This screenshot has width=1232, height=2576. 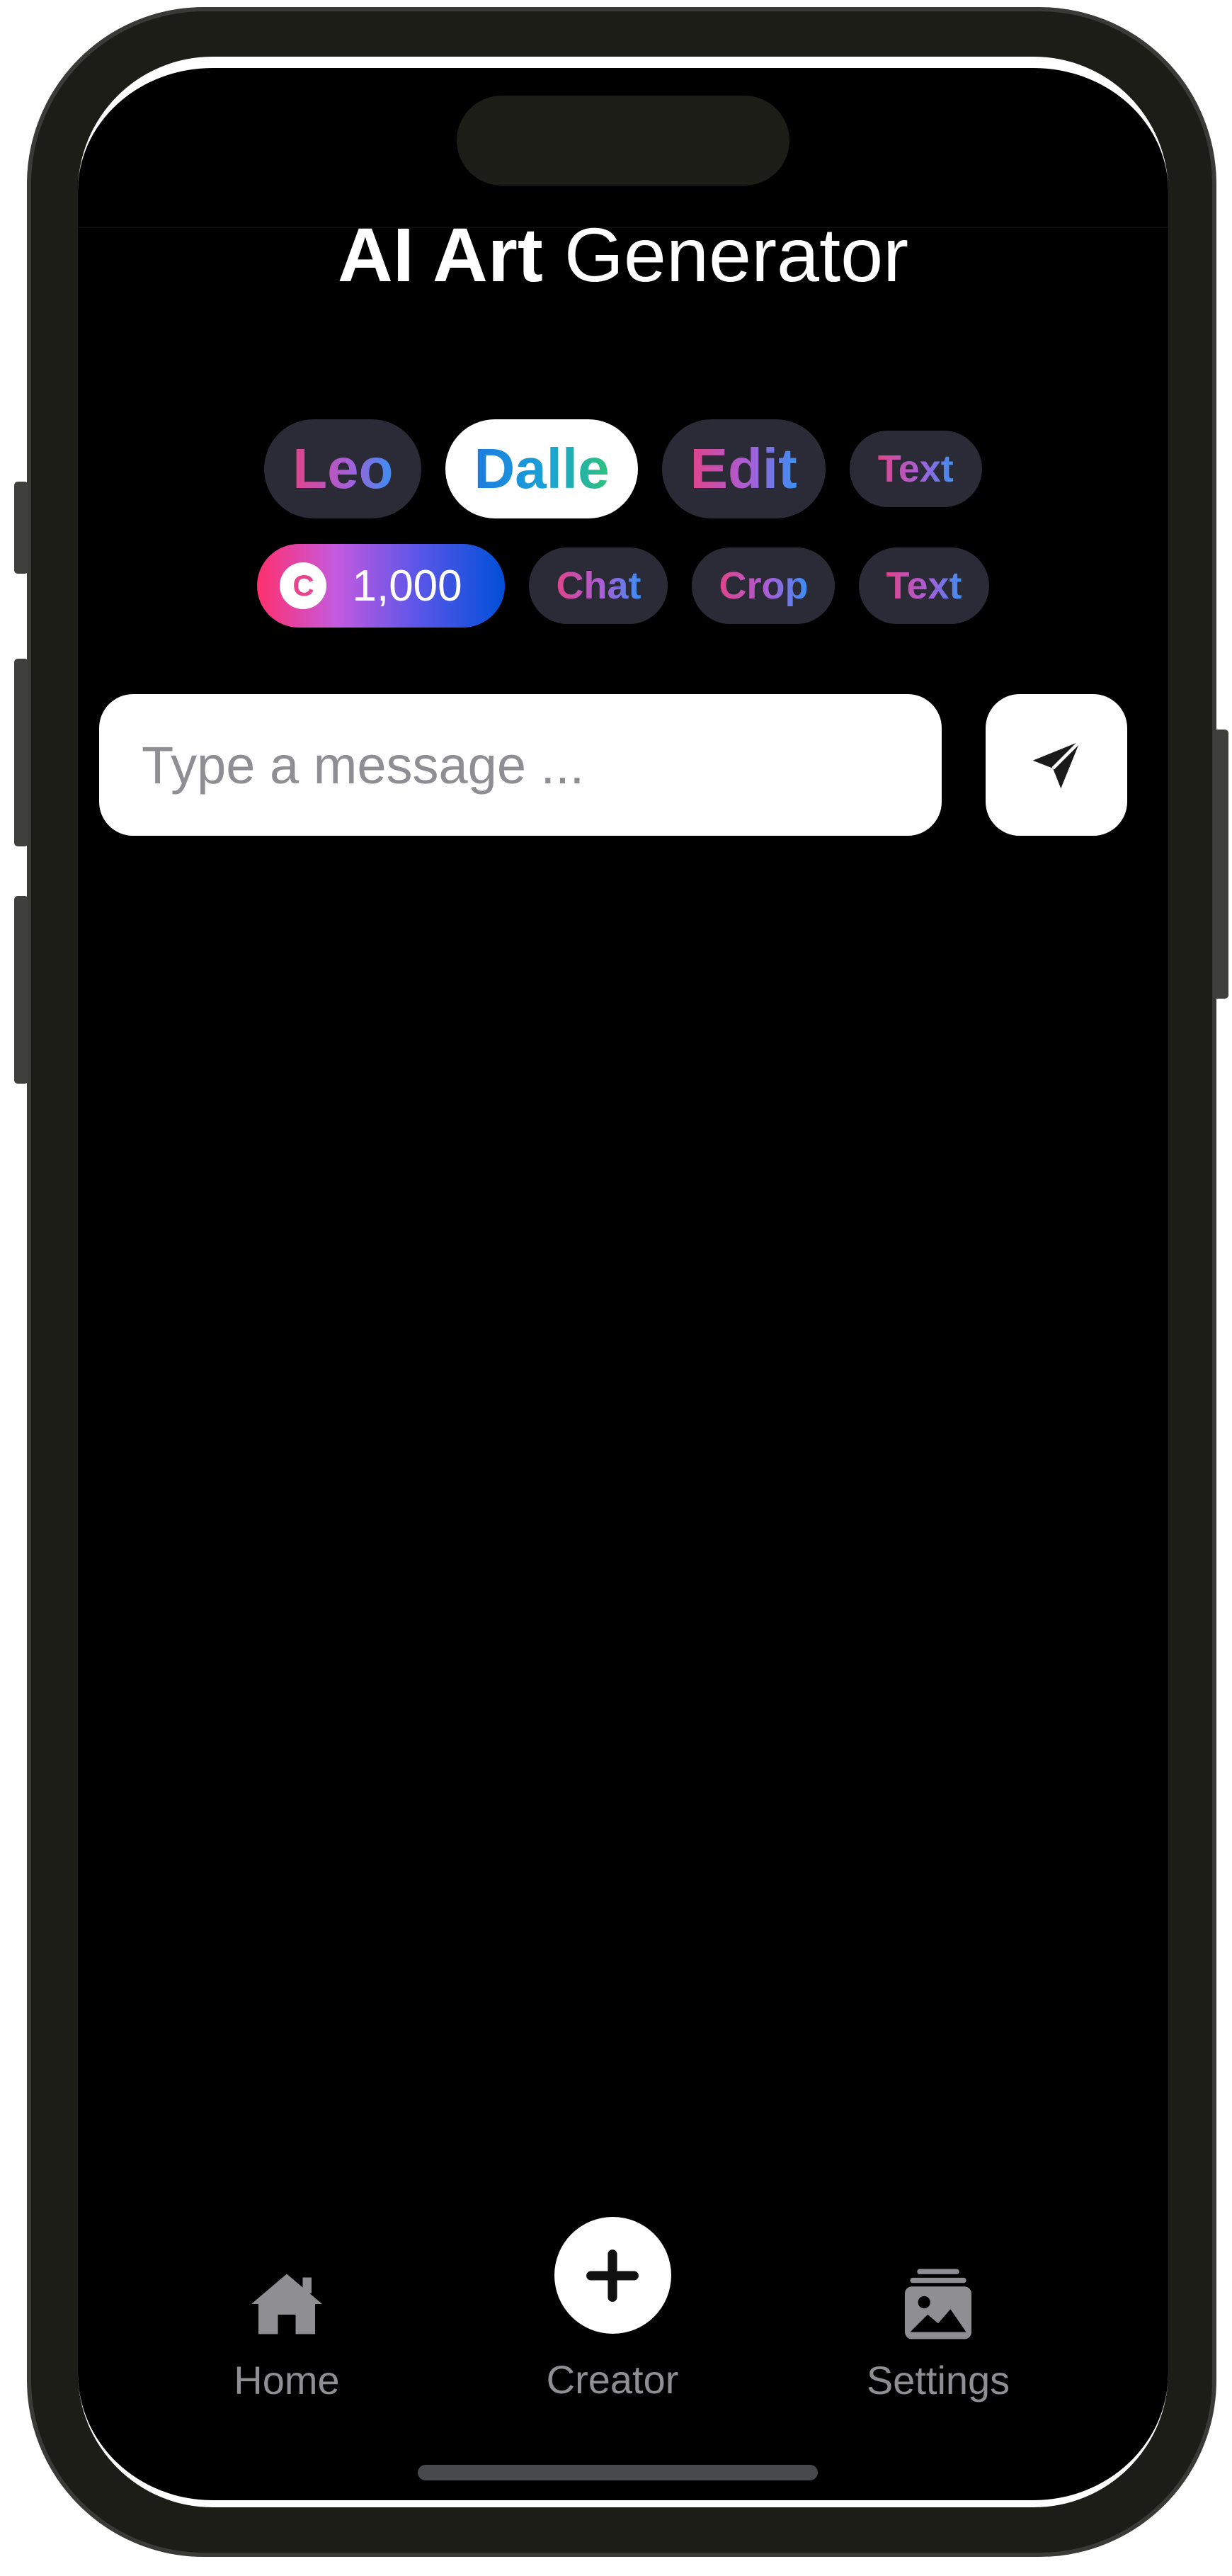 What do you see at coordinates (287, 2380) in the screenshot?
I see `tab-home-label: Home` at bounding box center [287, 2380].